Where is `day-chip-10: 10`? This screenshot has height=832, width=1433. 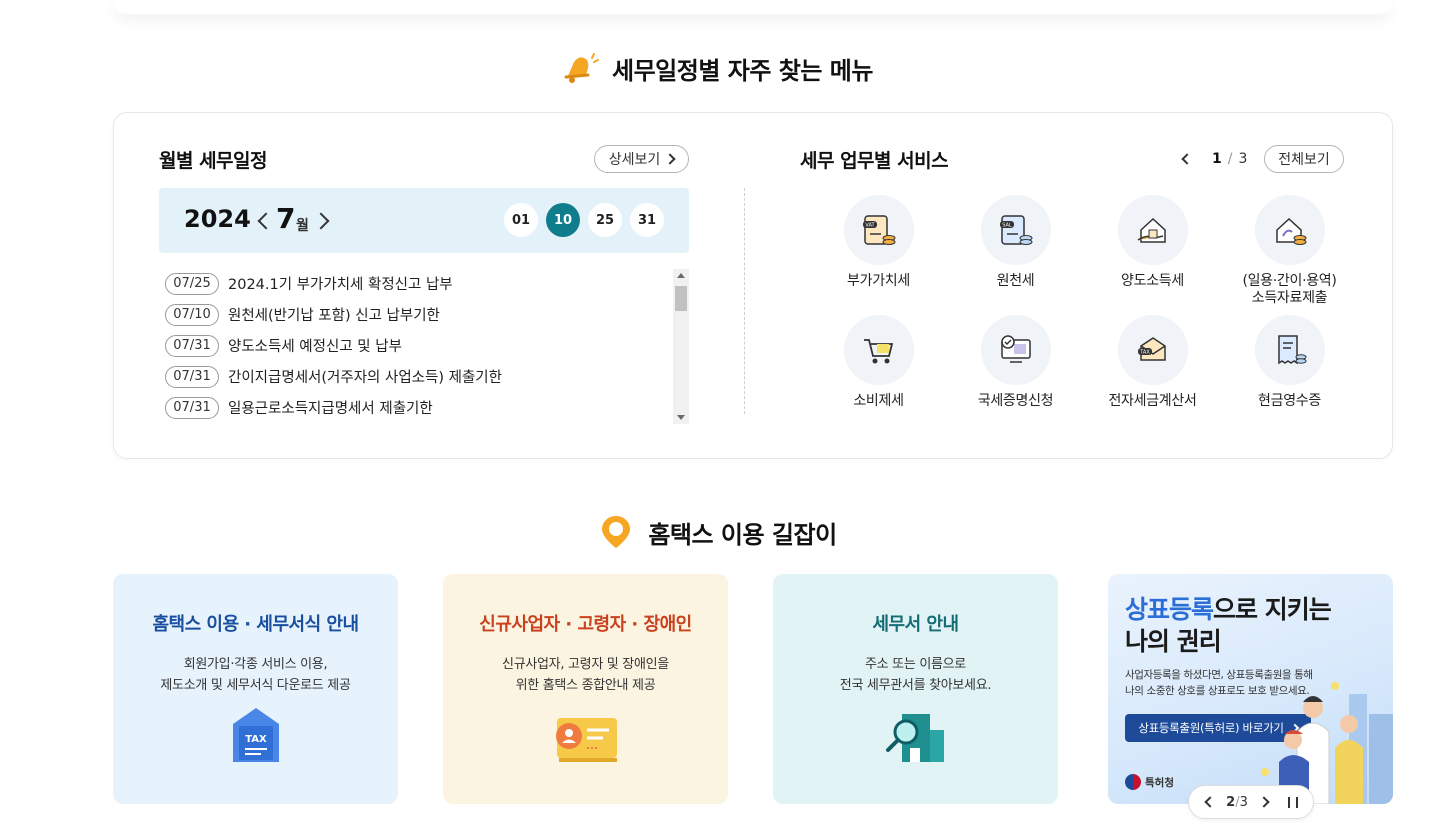 day-chip-10: 10 is located at coordinates (563, 220).